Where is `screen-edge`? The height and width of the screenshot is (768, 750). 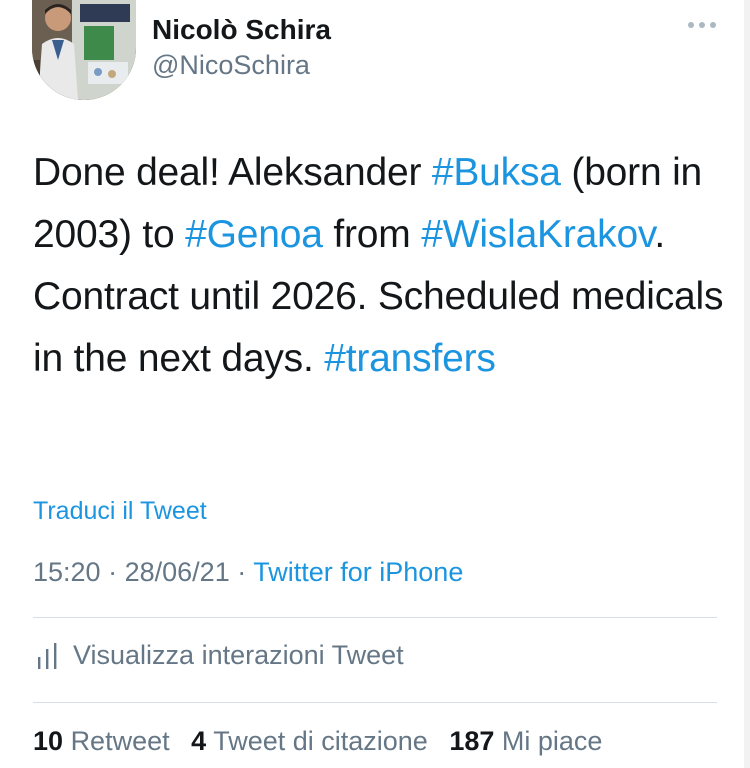 screen-edge is located at coordinates (747, 384).